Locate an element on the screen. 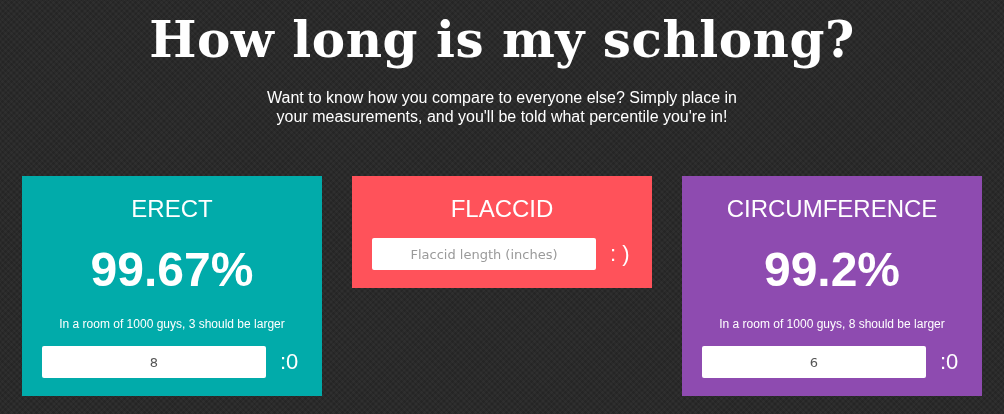  percentile-value: 99.67% is located at coordinates (172, 270).